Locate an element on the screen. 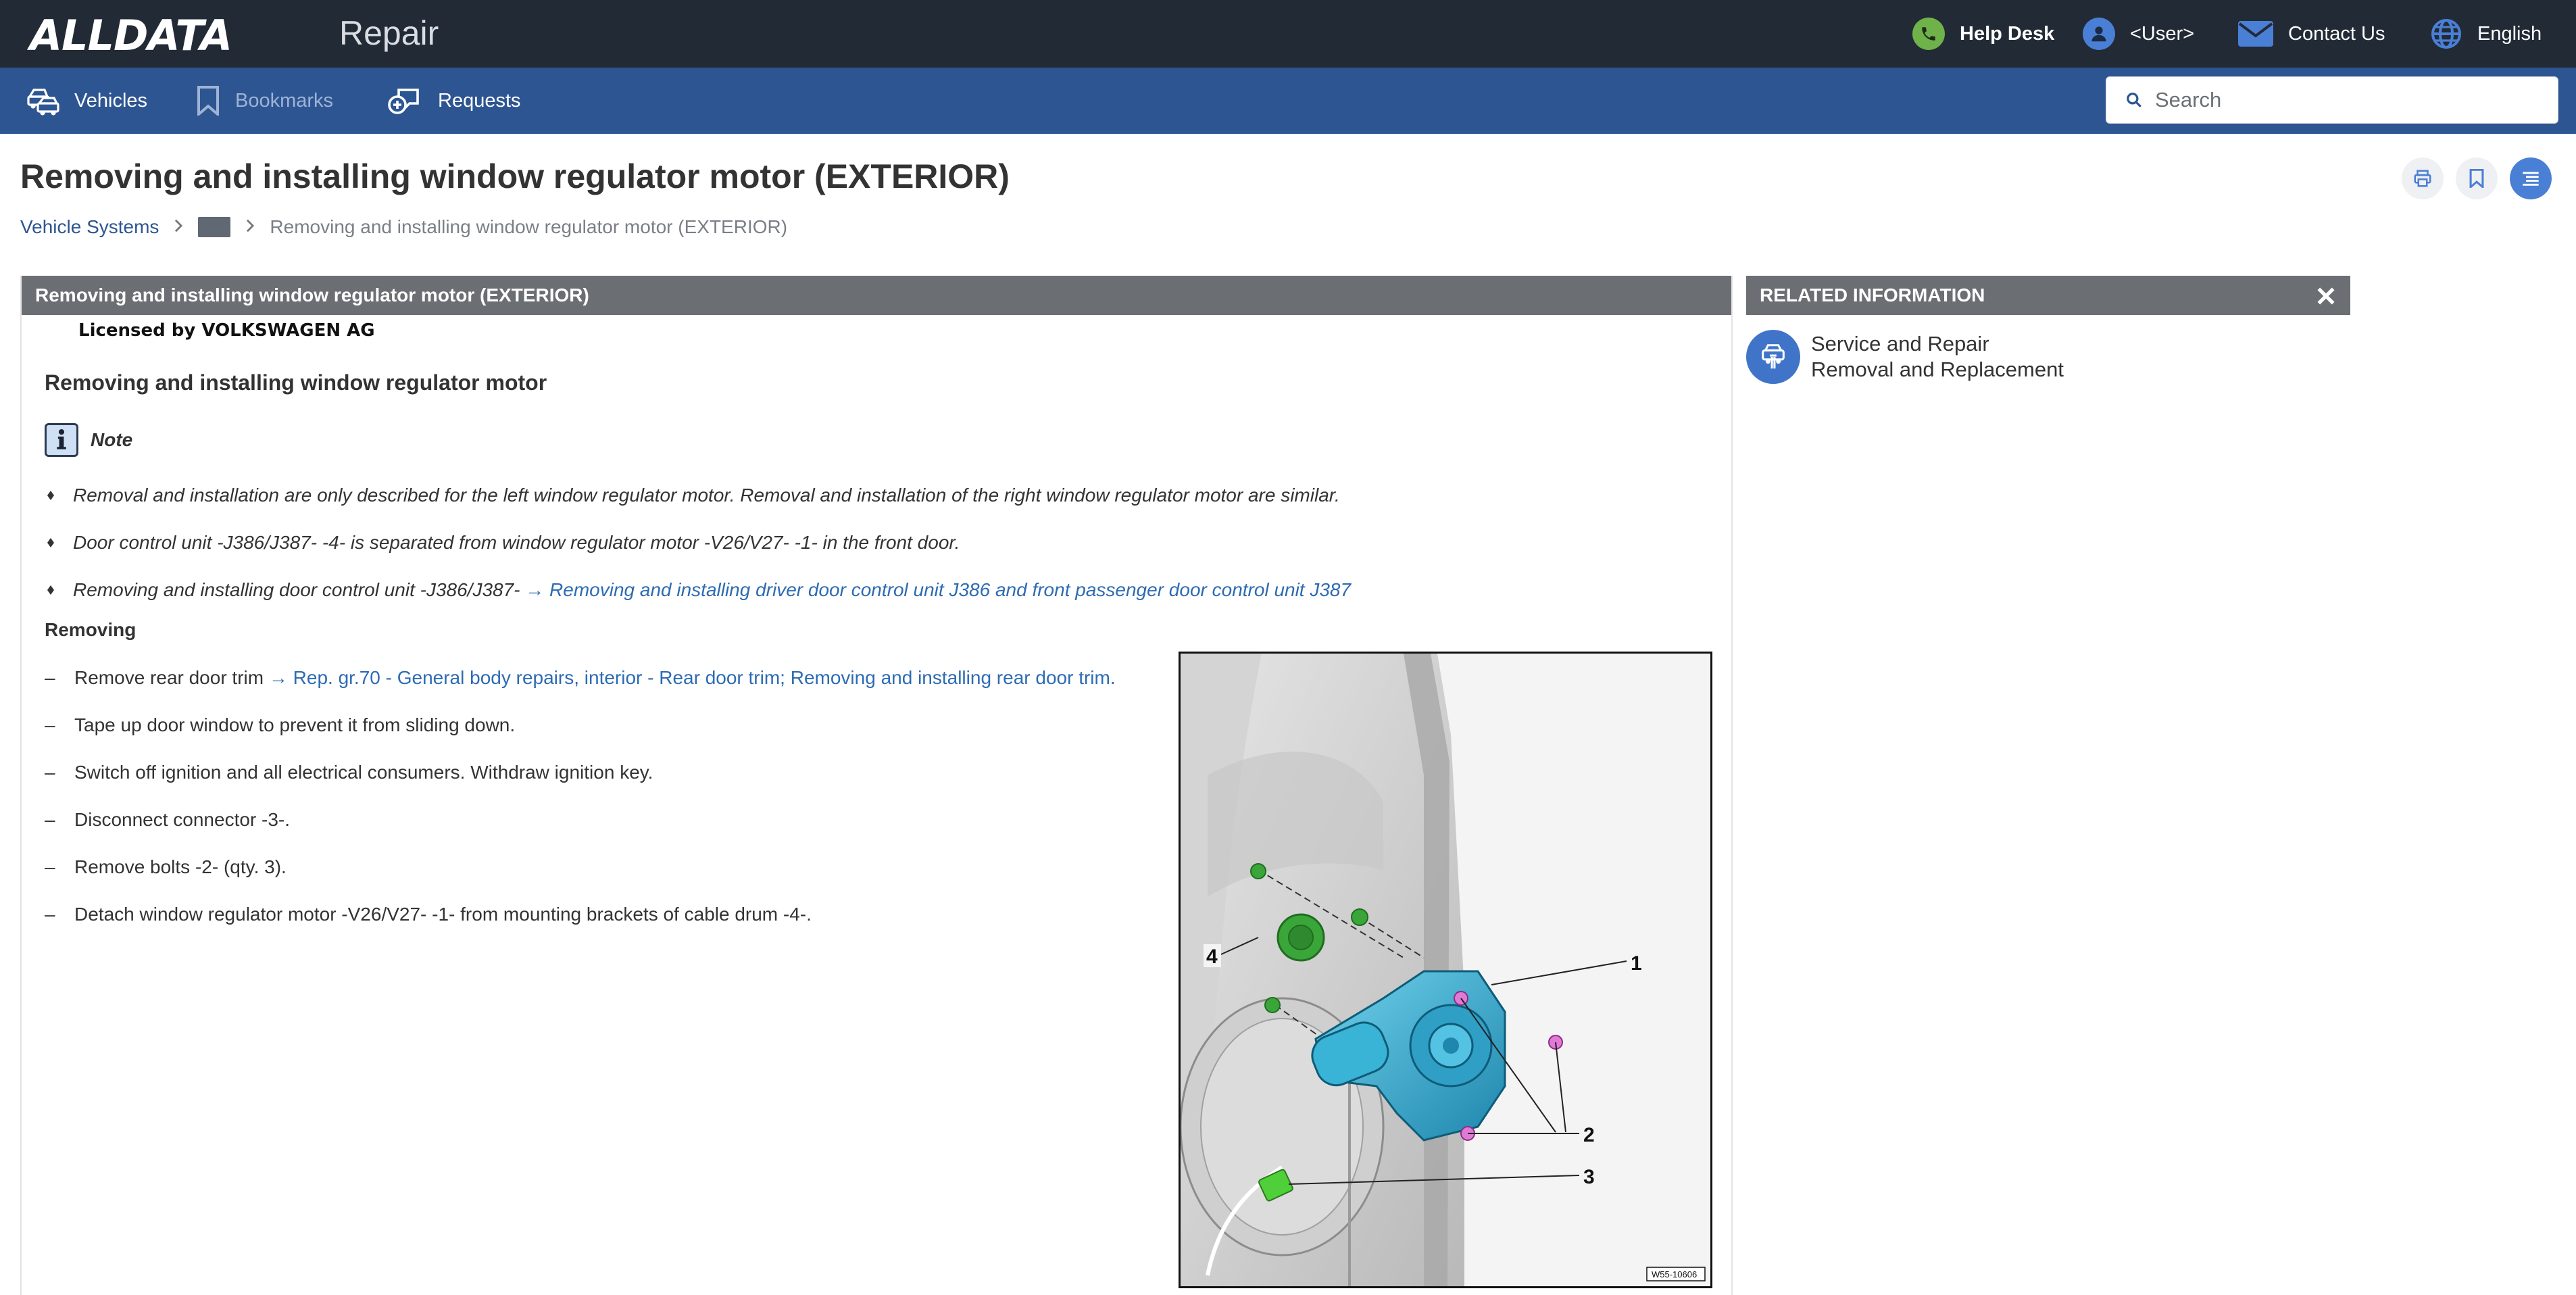 The height and width of the screenshot is (1295, 2576). nav-bookmarks: Bookmarks is located at coordinates (265, 101).